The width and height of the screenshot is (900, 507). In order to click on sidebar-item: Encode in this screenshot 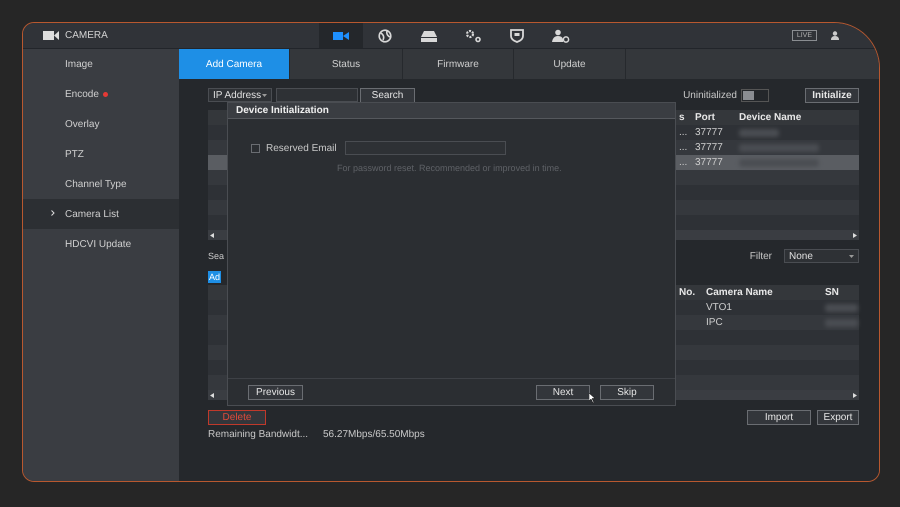, I will do `click(101, 94)`.